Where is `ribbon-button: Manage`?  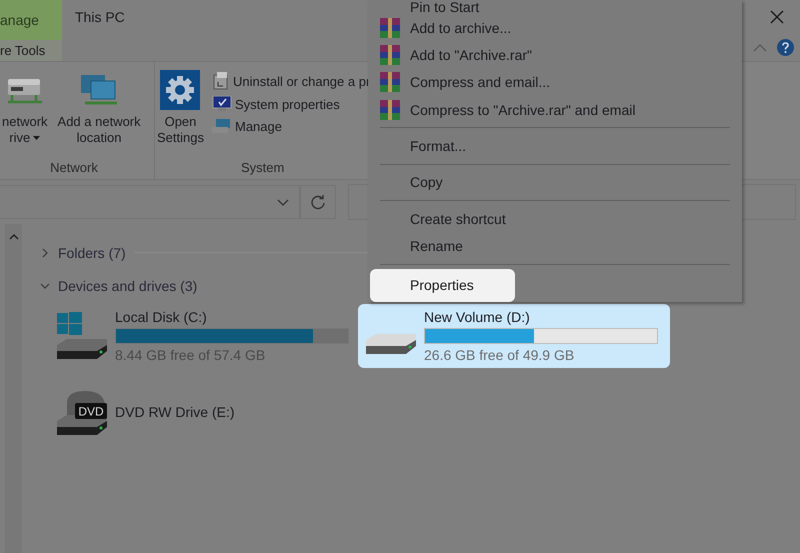
ribbon-button: Manage is located at coordinates (291, 126).